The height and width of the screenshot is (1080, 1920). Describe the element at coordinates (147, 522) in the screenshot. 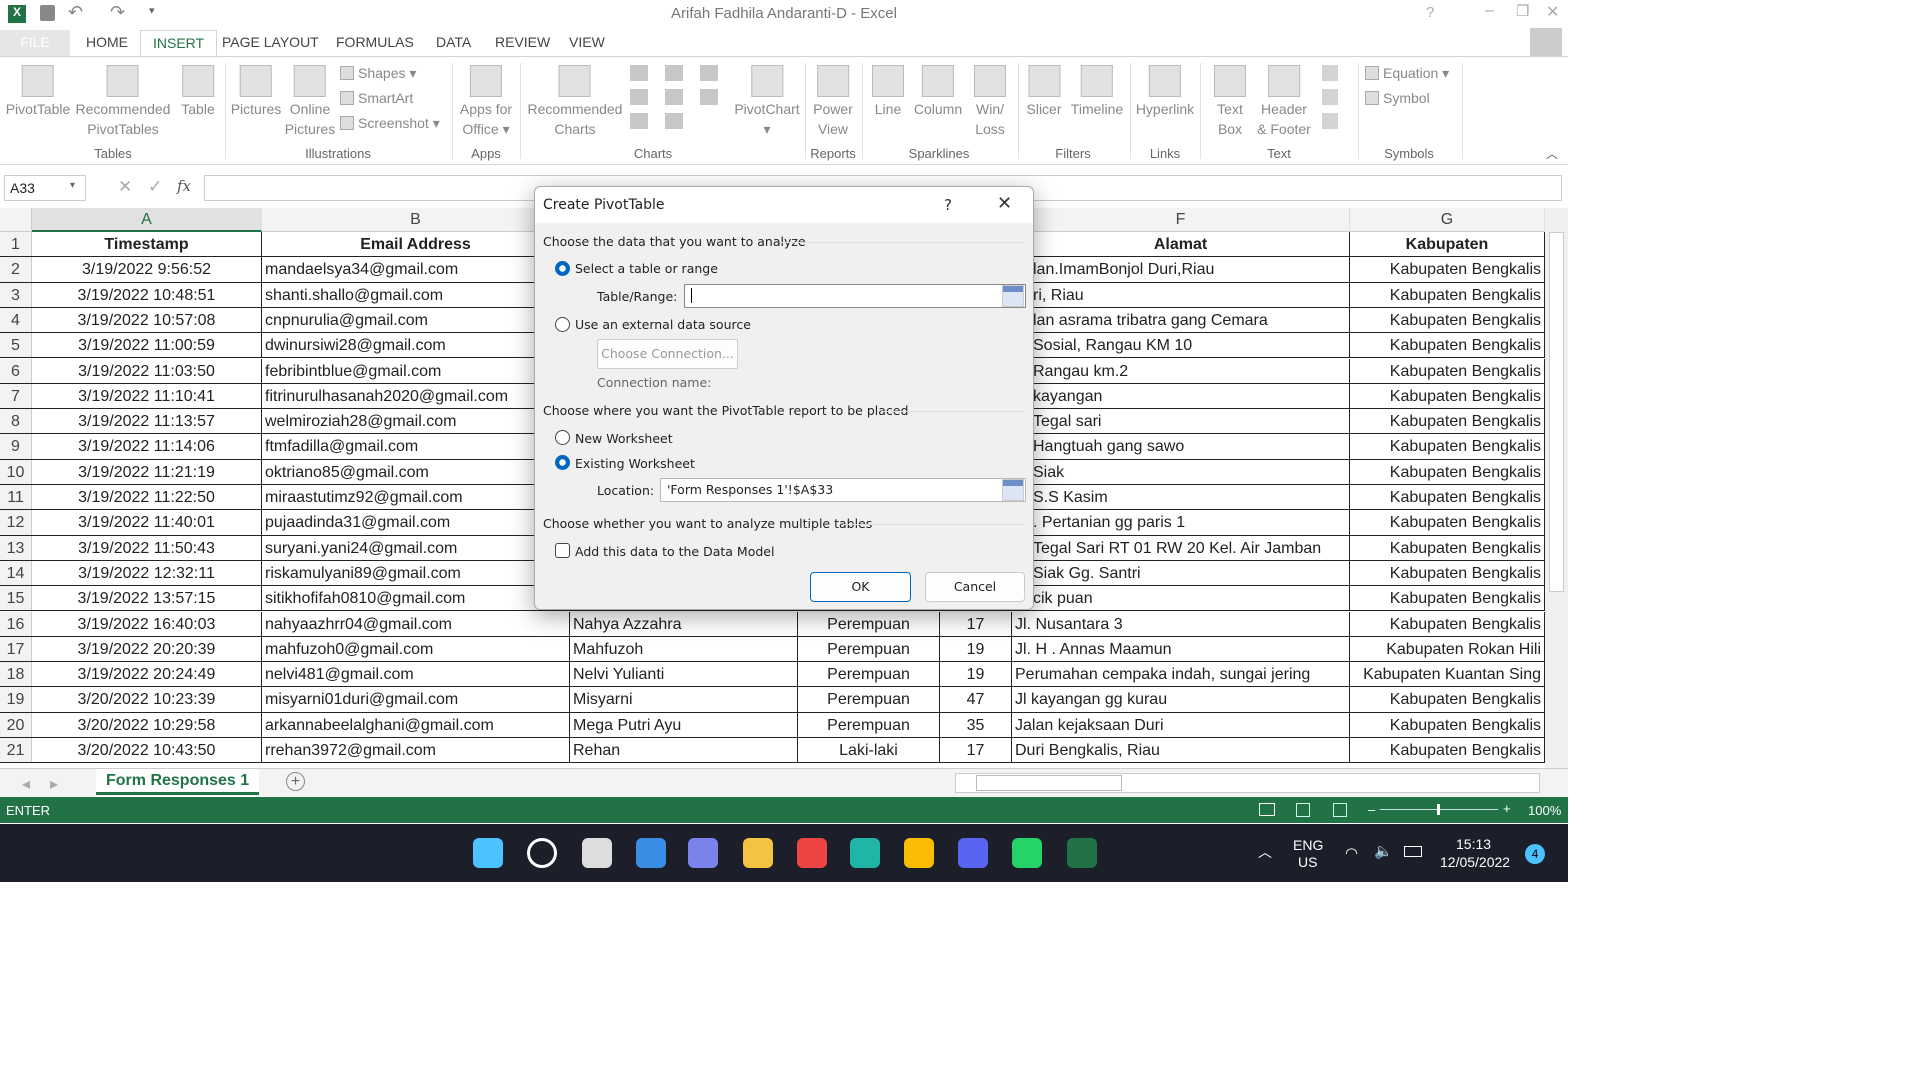

I see `cell-a12: 3/19/2022 11:40:01` at that location.